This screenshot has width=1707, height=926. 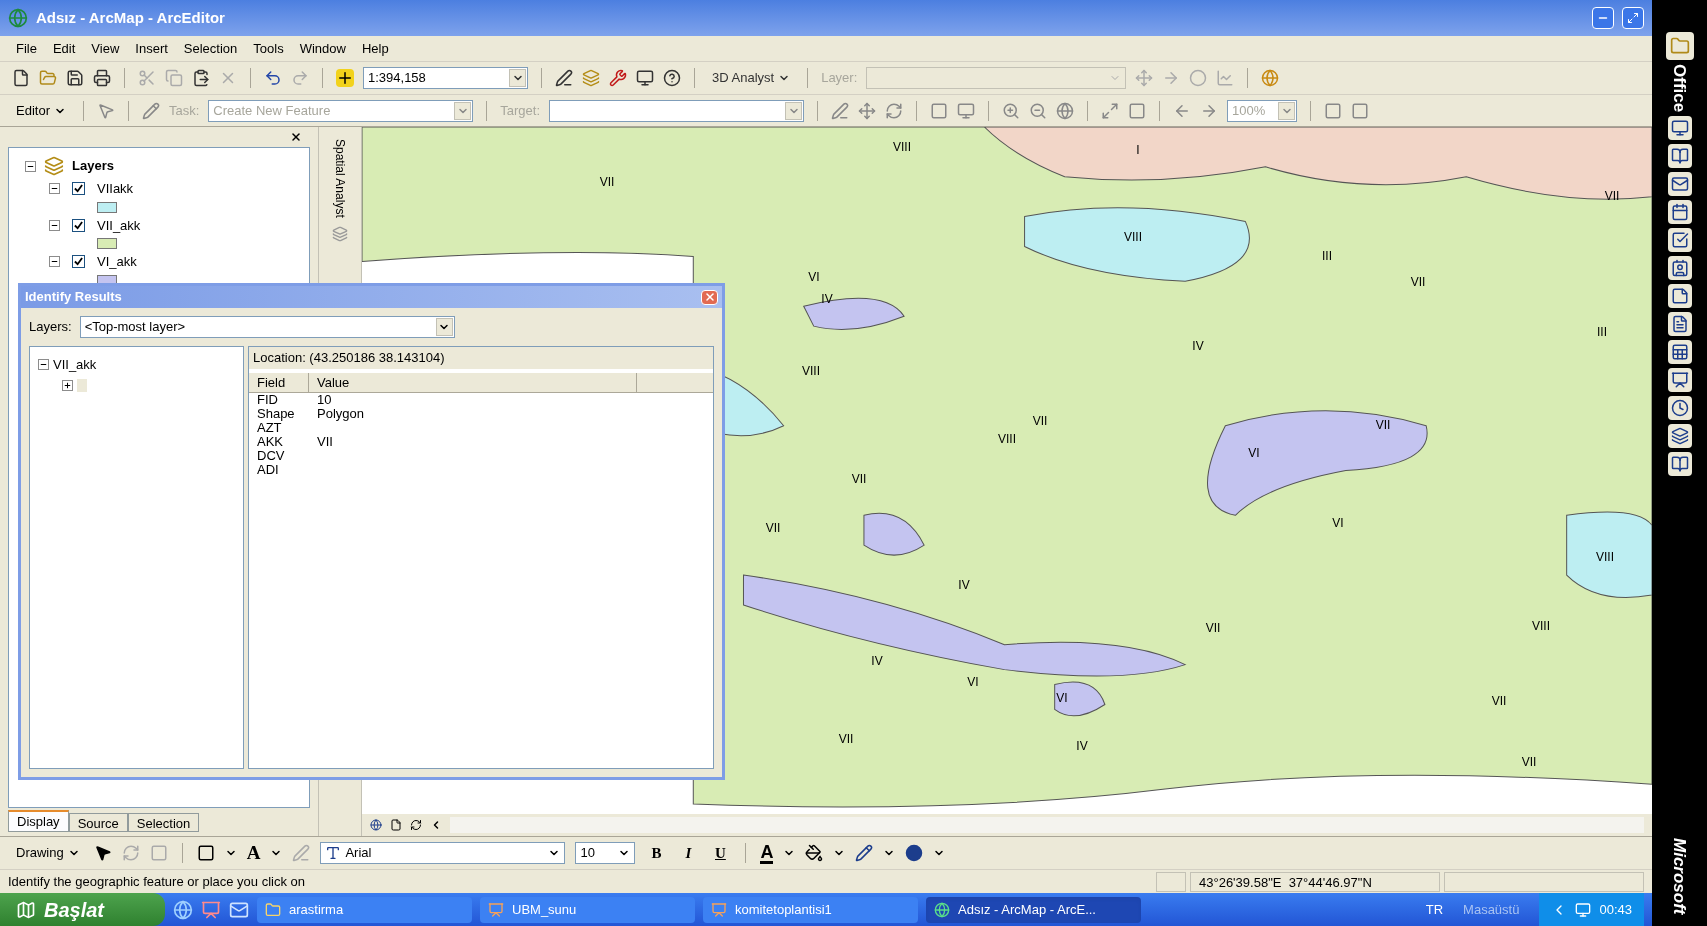 I want to click on size-dropdown: 10, so click(x=605, y=853).